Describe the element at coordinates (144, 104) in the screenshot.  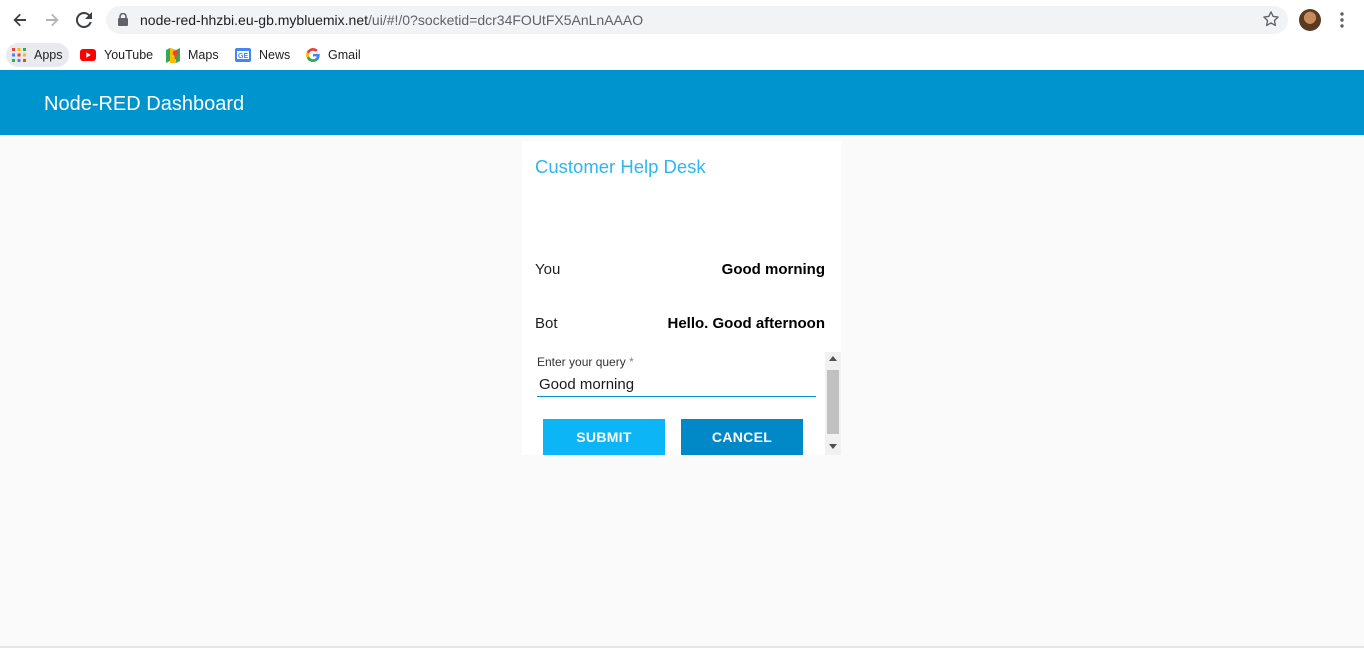
I see `page-title: Node-RED Dashboard` at that location.